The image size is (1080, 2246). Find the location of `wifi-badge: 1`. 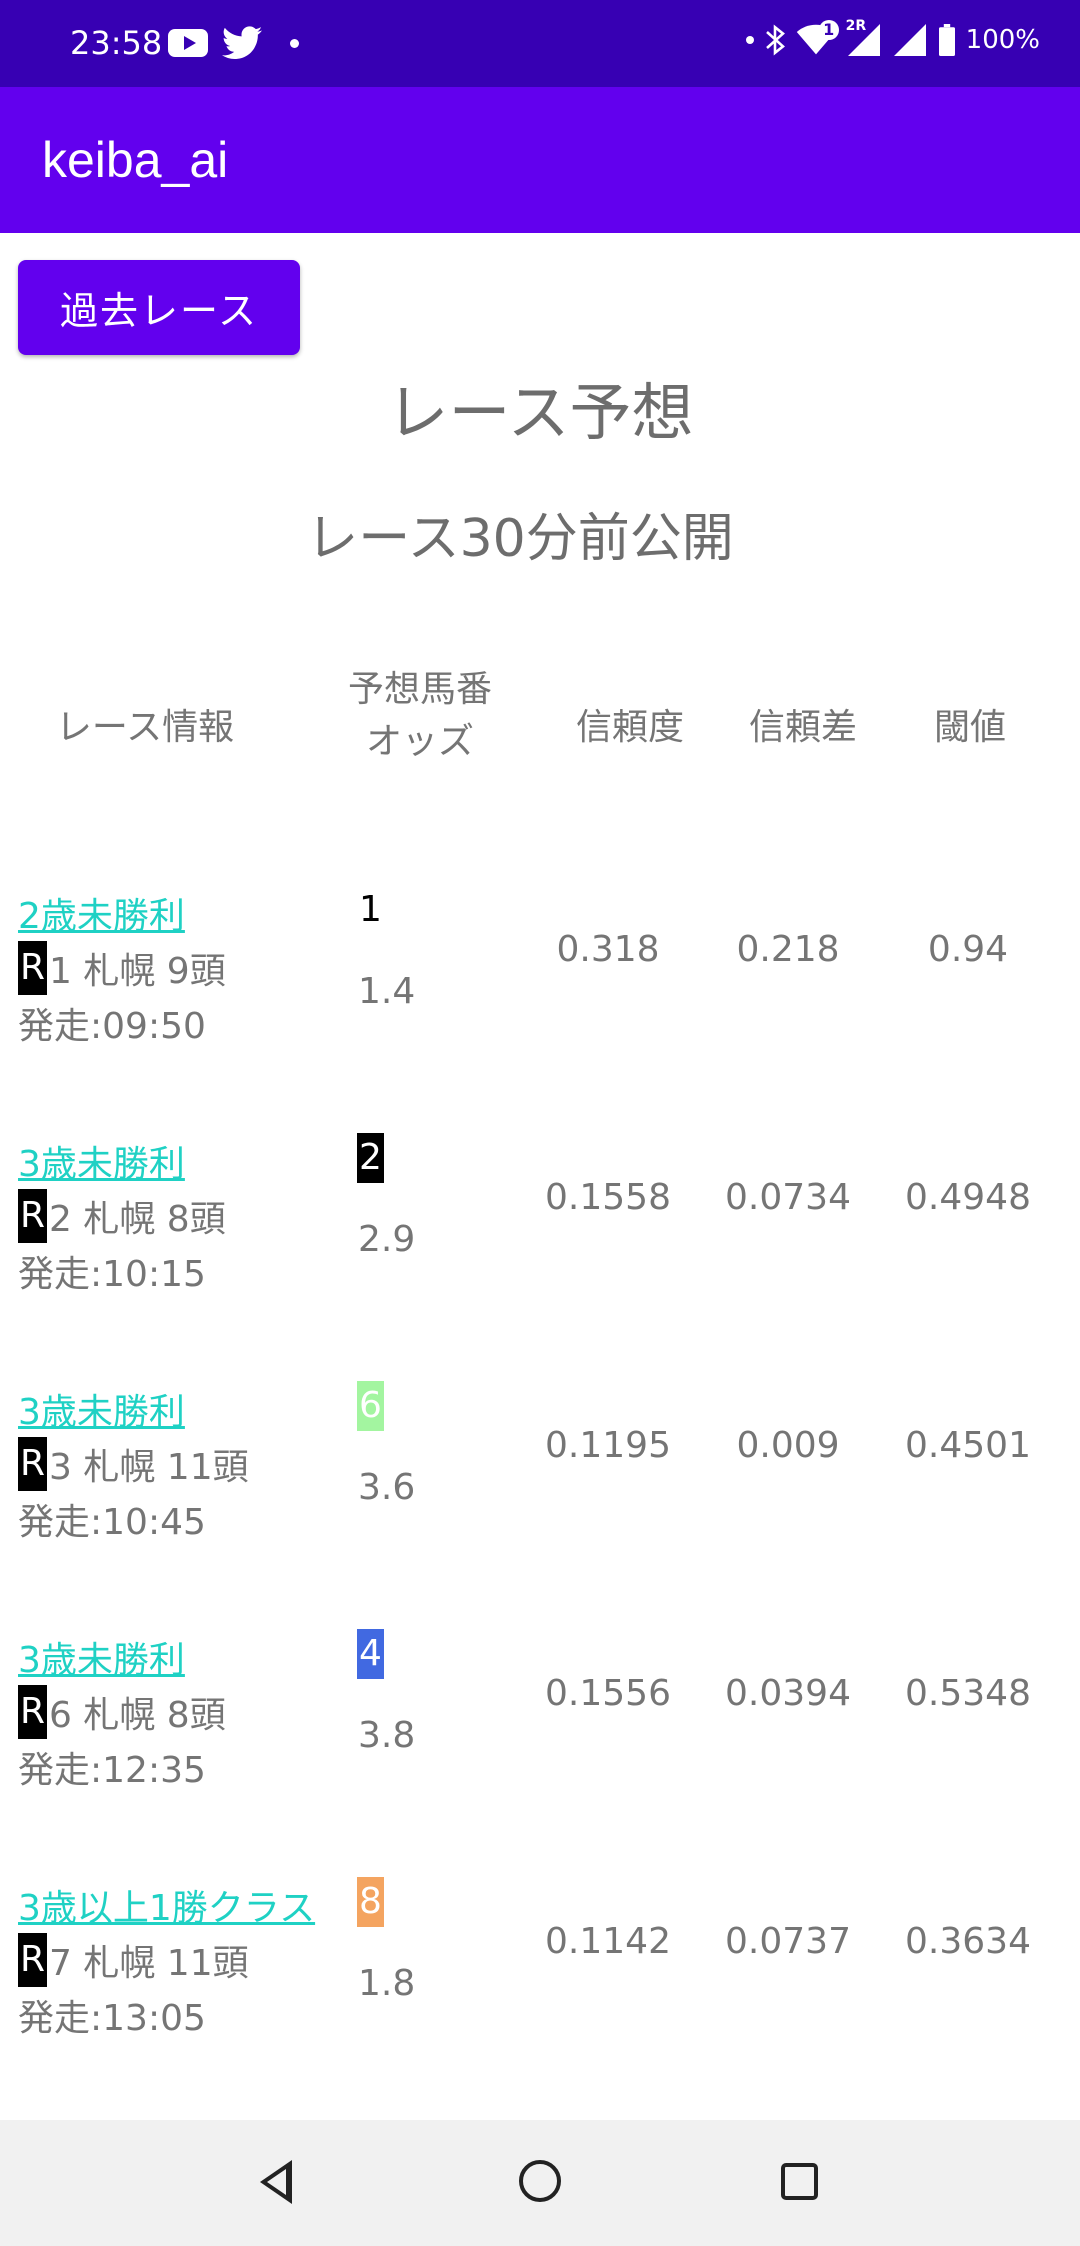

wifi-badge: 1 is located at coordinates (828, 30).